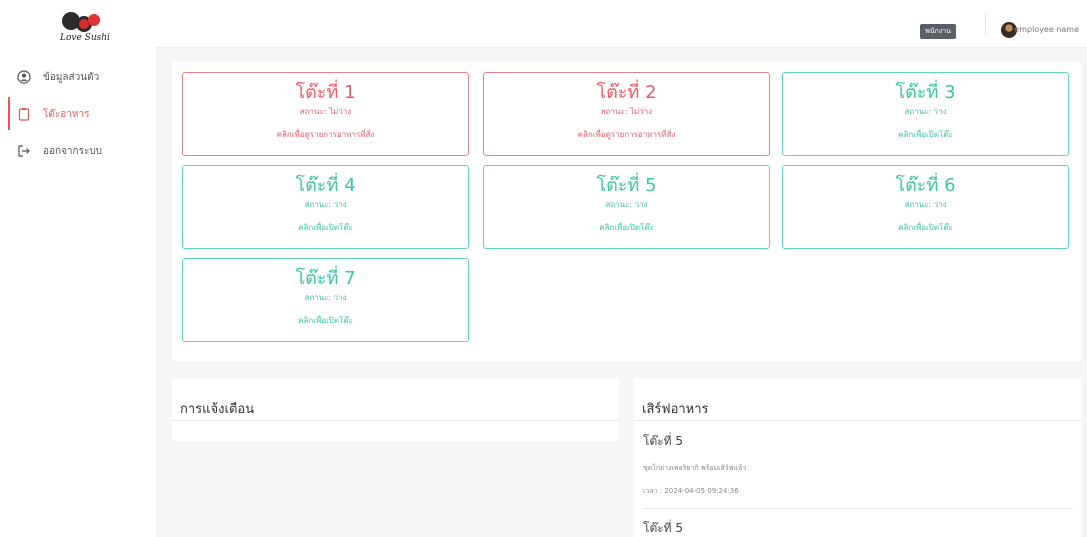 The width and height of the screenshot is (1087, 537). Describe the element at coordinates (1046, 29) in the screenshot. I see `user-name: employee name` at that location.